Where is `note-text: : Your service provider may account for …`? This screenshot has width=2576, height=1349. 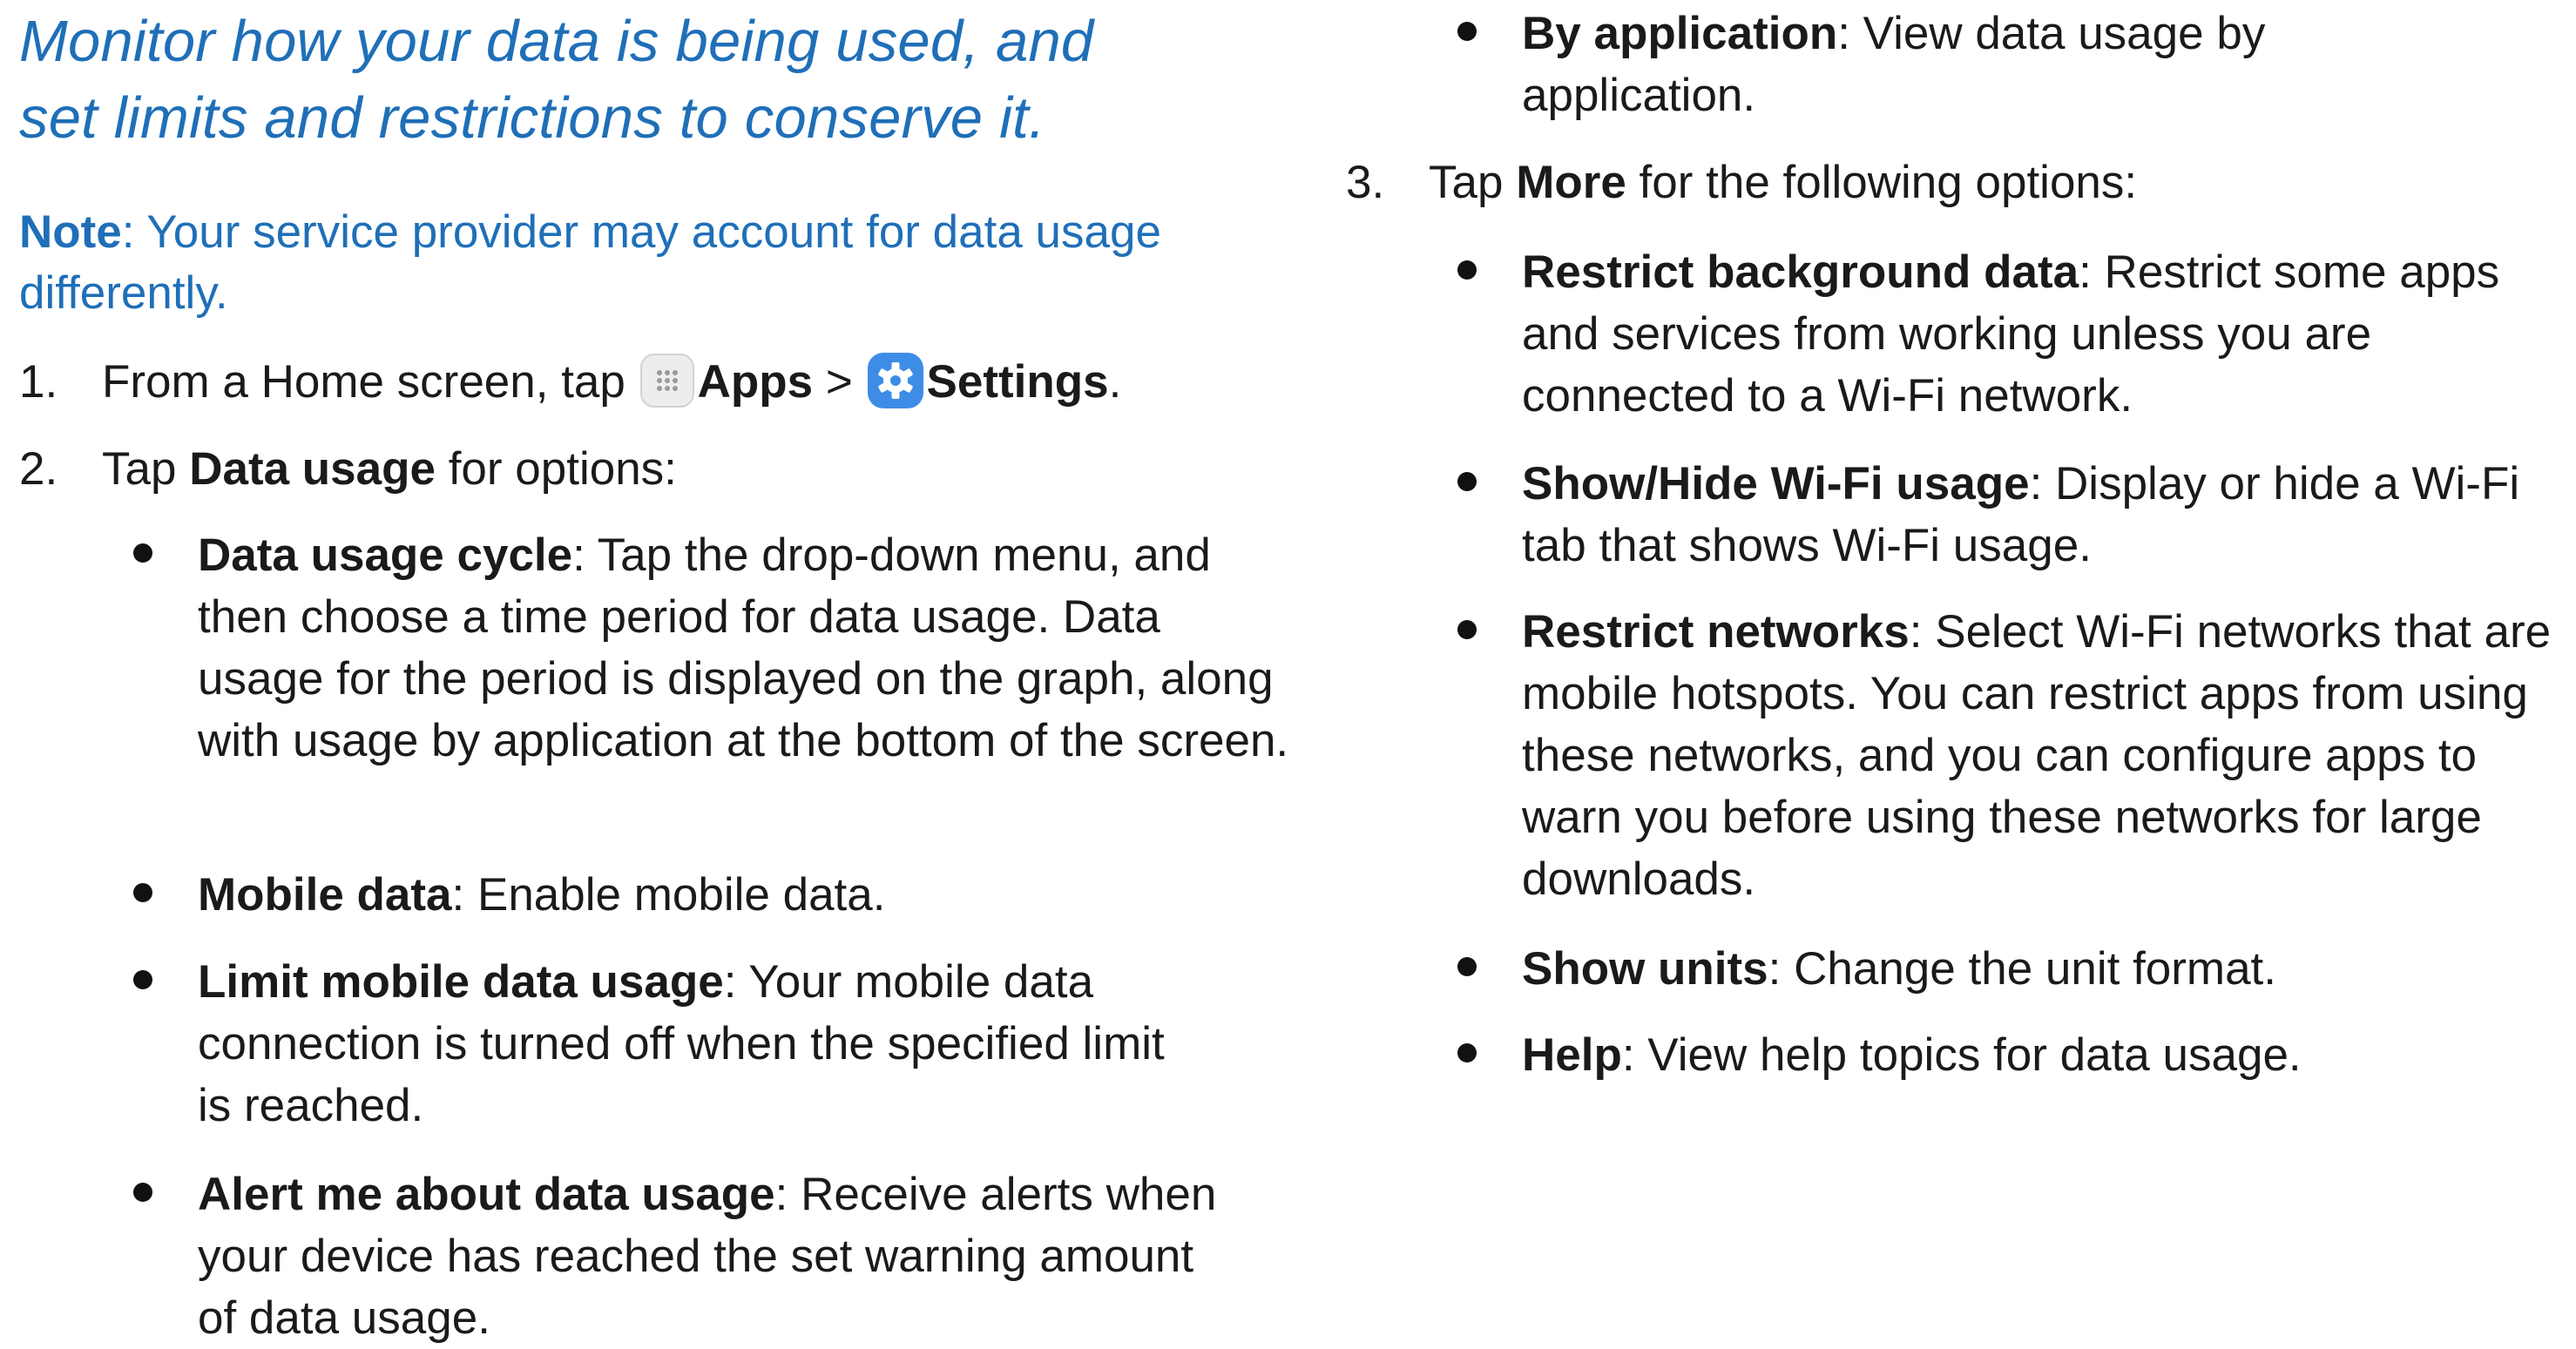 note-text: : Your service provider may account for … is located at coordinates (590, 262).